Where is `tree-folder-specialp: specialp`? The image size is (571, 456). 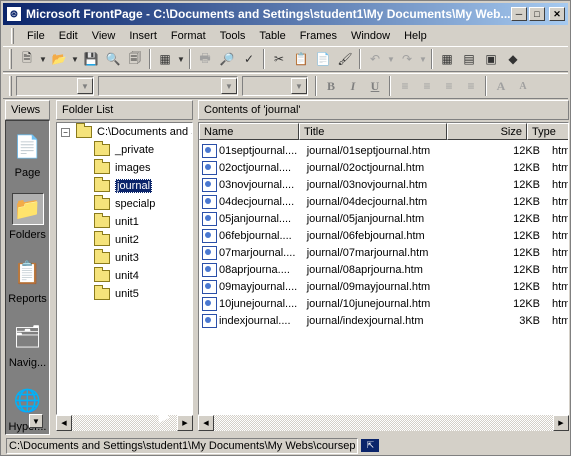
tree-folder-specialp: specialp is located at coordinates (124, 204).